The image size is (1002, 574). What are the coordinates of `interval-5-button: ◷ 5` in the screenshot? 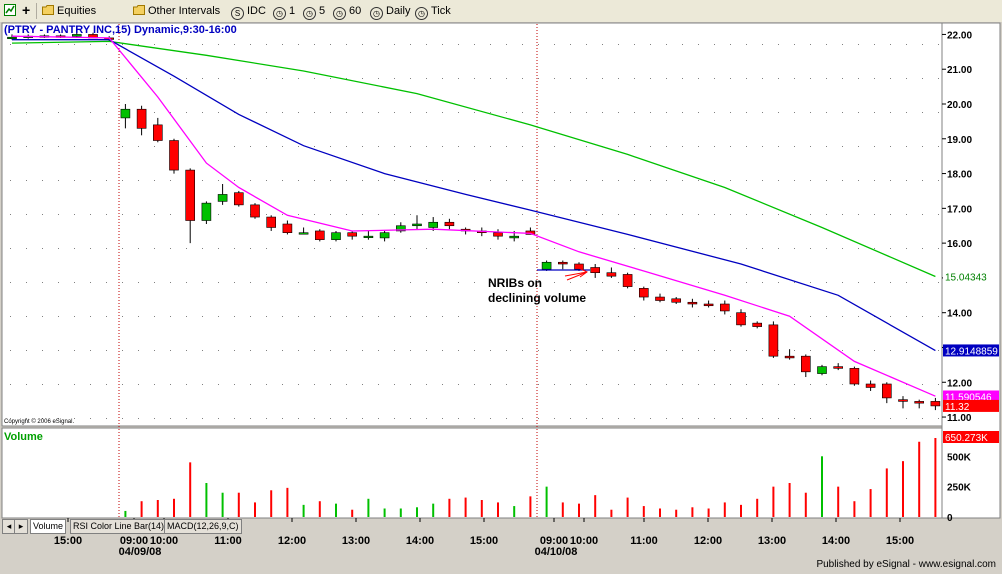 It's located at (314, 11).